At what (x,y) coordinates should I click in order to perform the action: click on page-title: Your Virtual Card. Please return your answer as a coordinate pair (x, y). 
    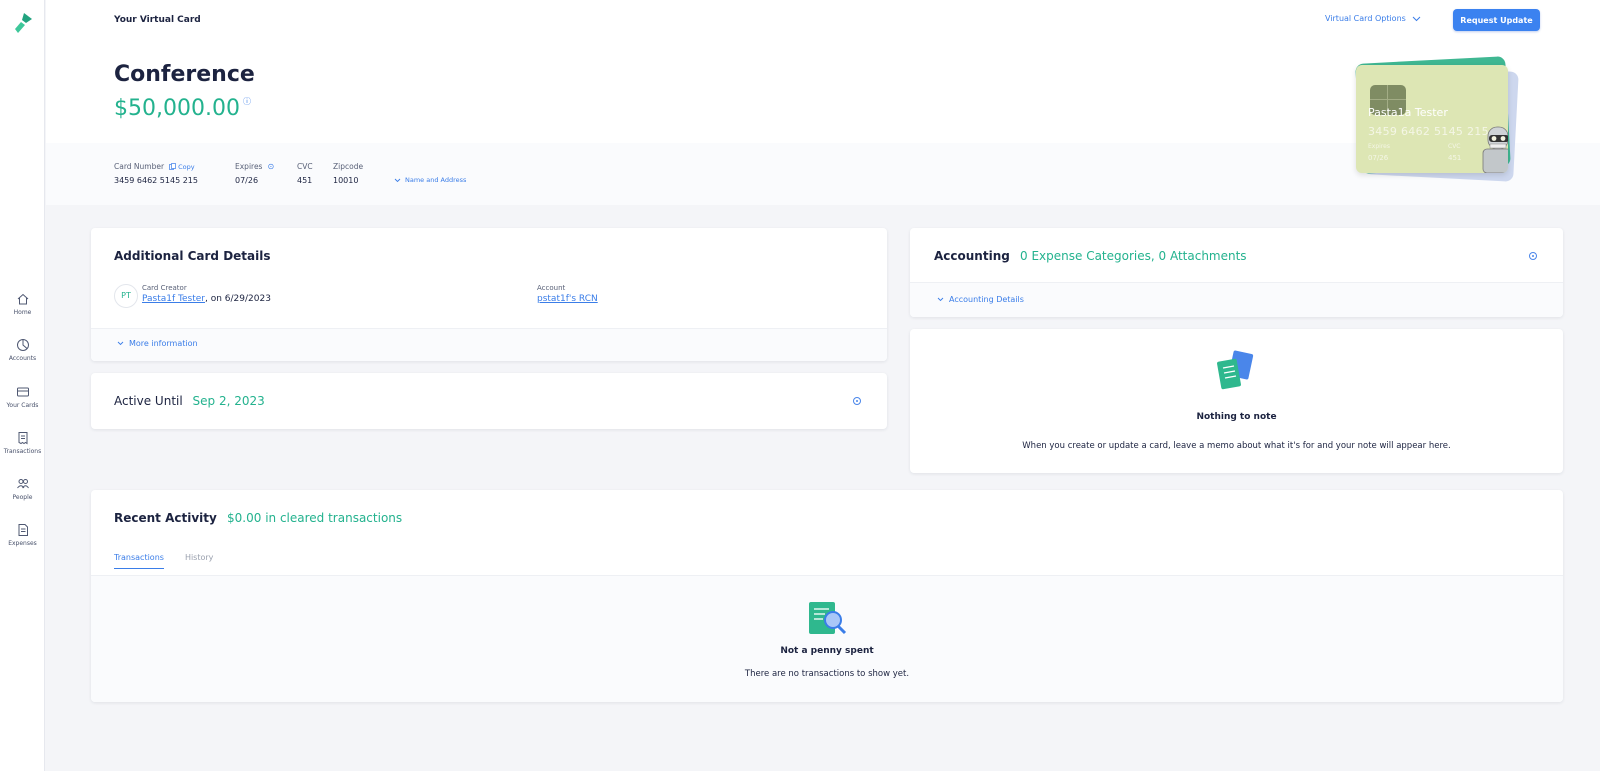
    Looking at the image, I should click on (157, 20).